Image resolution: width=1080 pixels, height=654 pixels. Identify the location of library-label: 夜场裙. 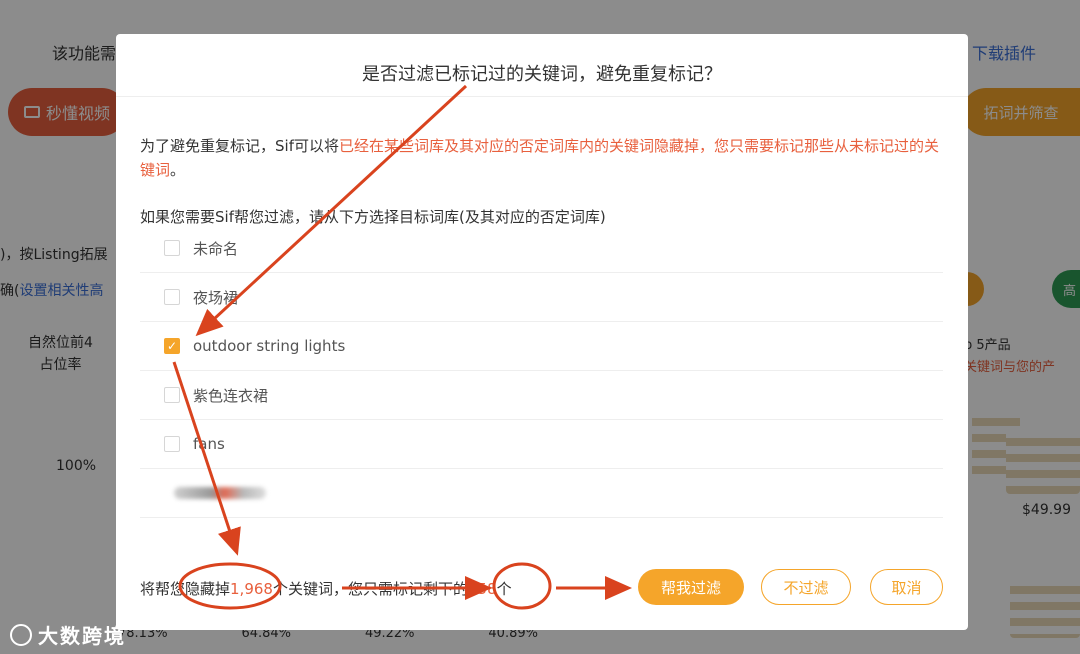
(216, 297).